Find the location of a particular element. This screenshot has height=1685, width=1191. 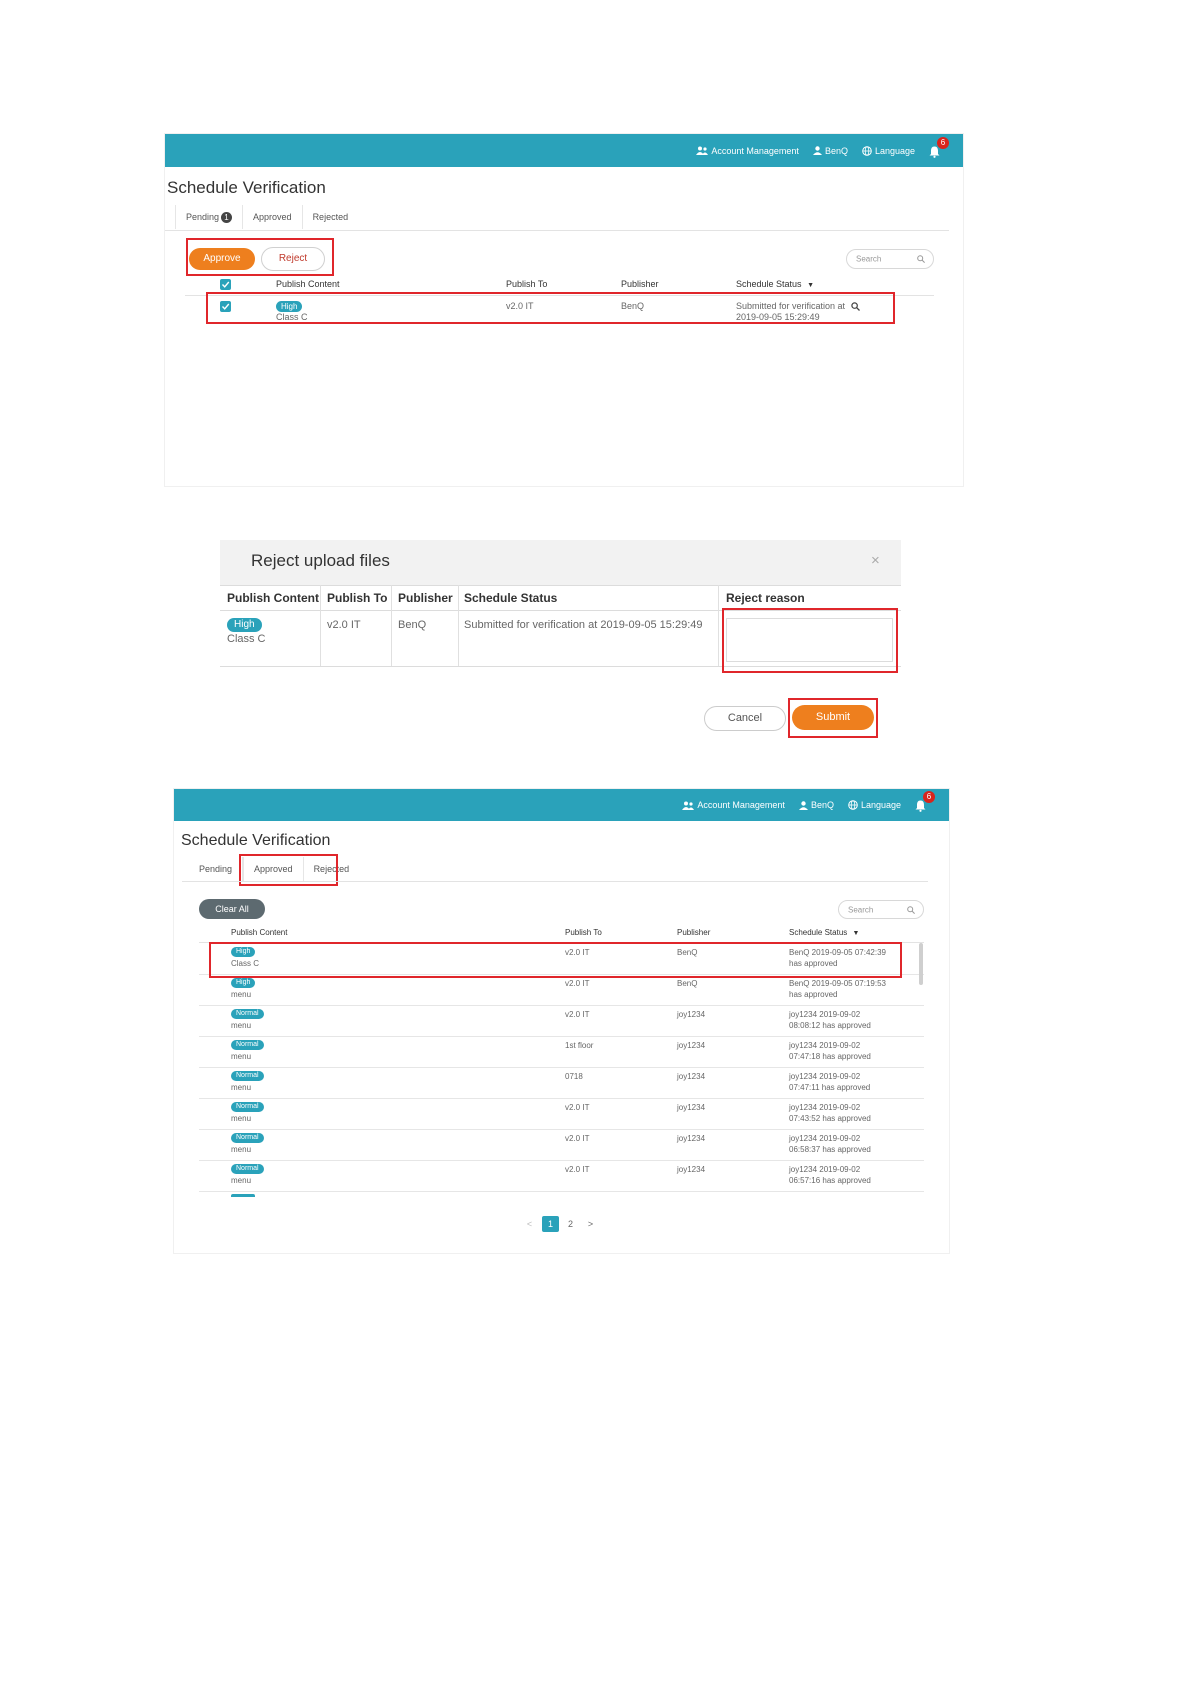

next-page-button: > is located at coordinates (590, 1224).